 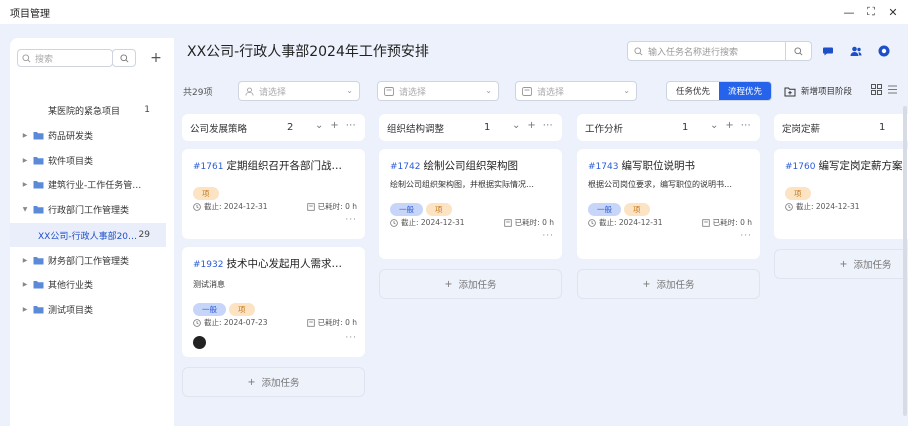 What do you see at coordinates (905, 261) in the screenshot?
I see `board-scrollbar` at bounding box center [905, 261].